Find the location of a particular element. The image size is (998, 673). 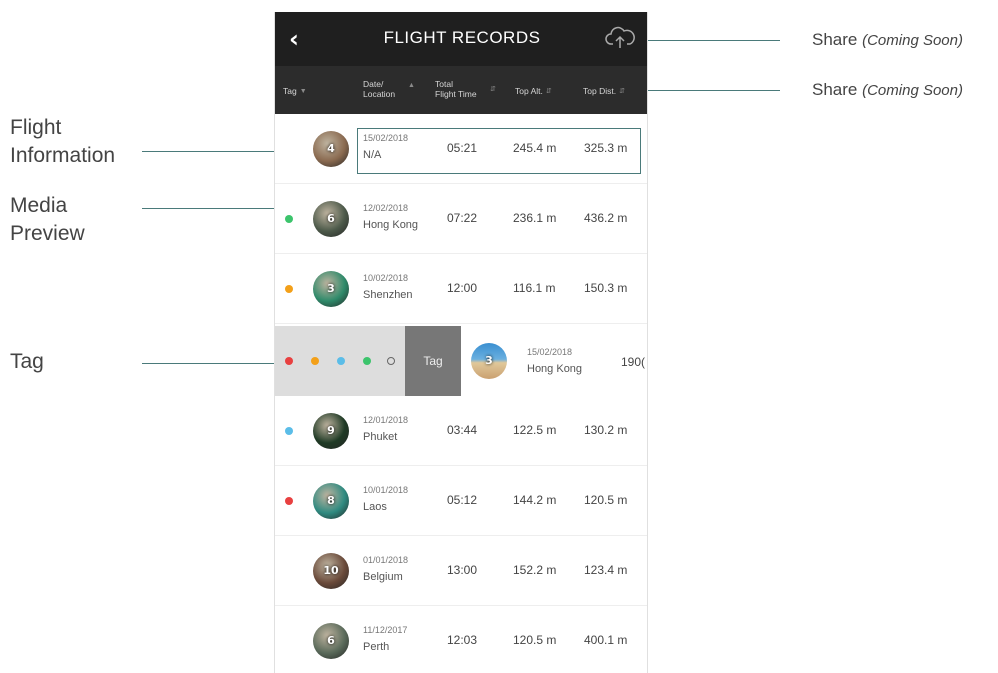

flight-date: 12/01/2018 is located at coordinates (385, 420).